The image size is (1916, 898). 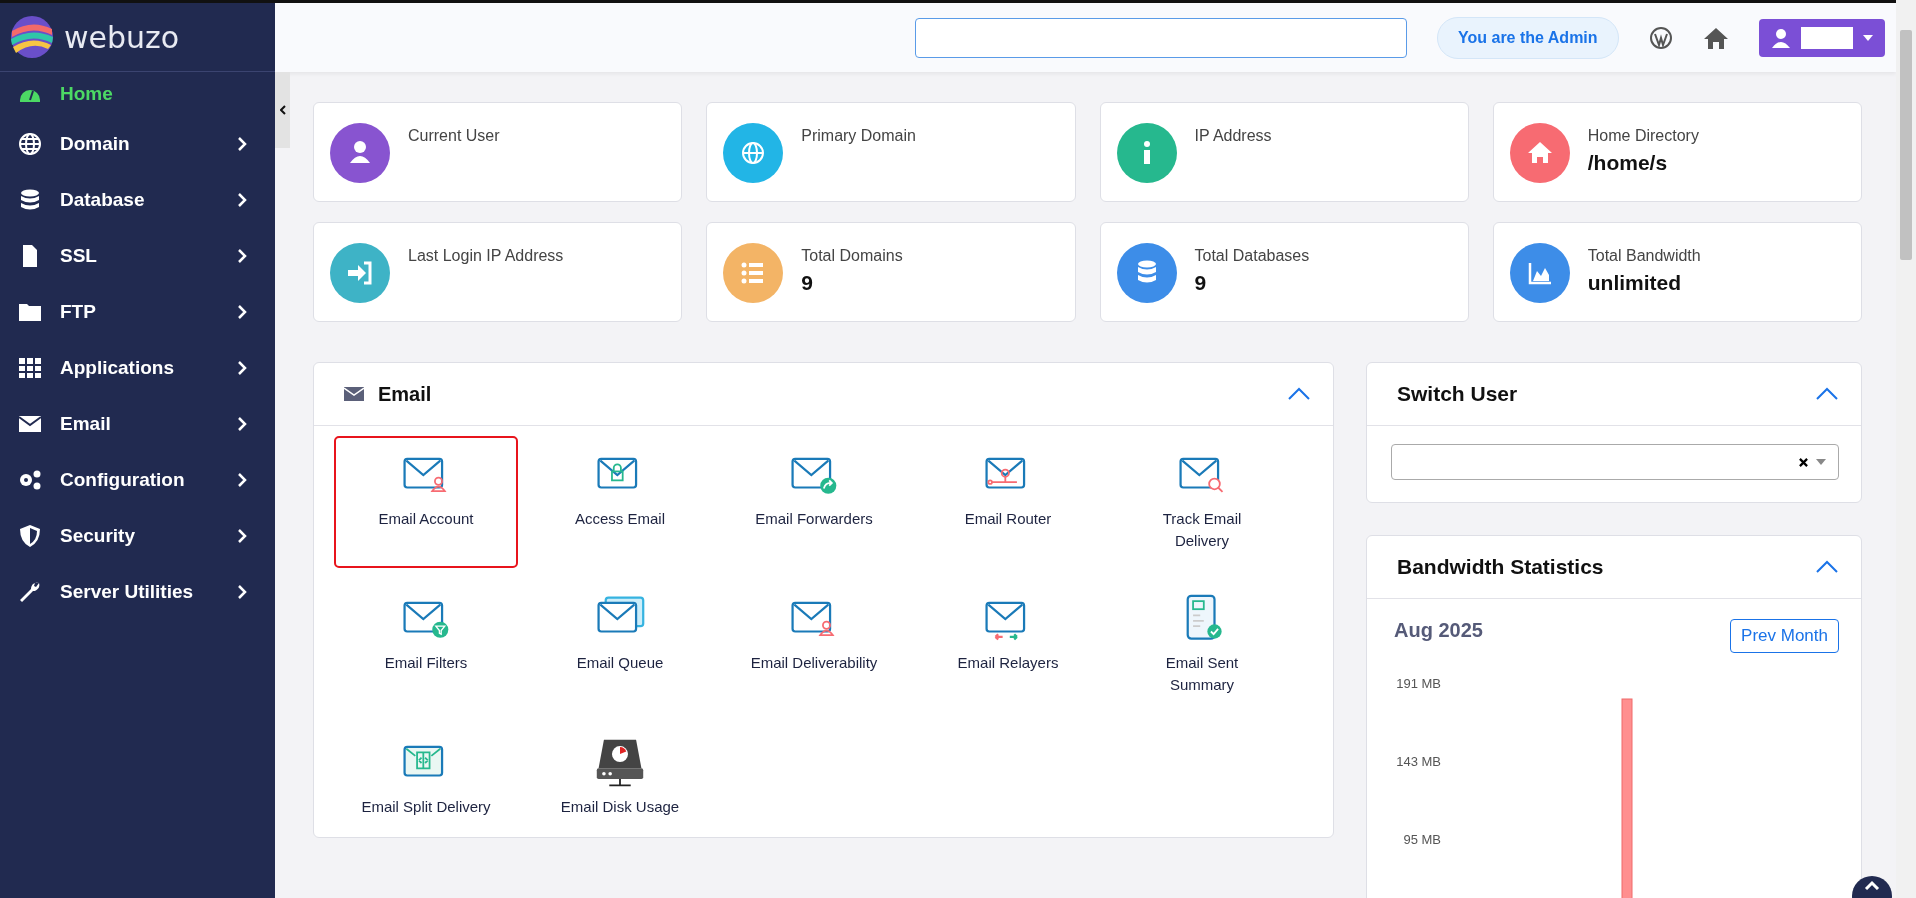 I want to click on redacted-block, so click(x=1826, y=37).